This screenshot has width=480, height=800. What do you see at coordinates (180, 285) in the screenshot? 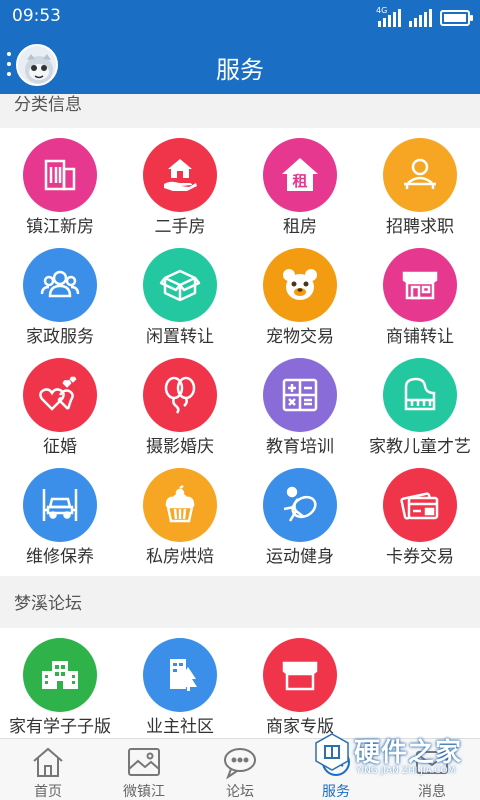
I see `box-icon` at bounding box center [180, 285].